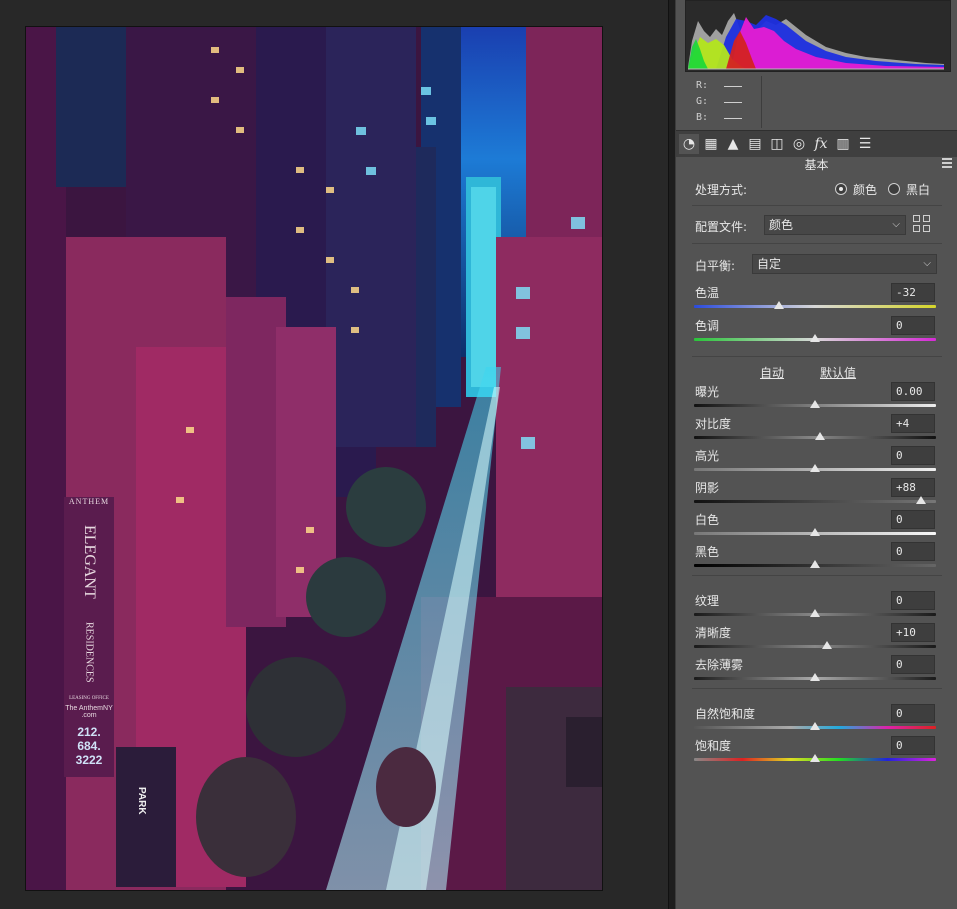 This screenshot has height=909, width=957. I want to click on exposure-value-field: 0.00, so click(913, 391).